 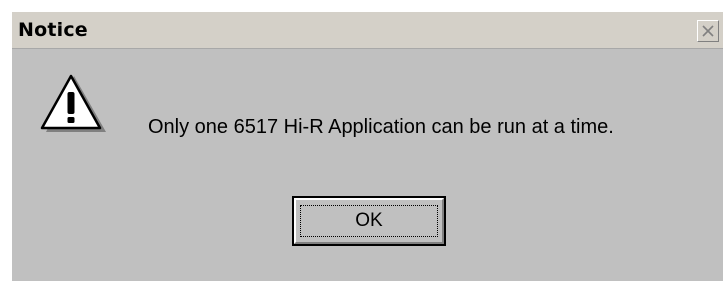 I want to click on close-button, so click(x=708, y=31).